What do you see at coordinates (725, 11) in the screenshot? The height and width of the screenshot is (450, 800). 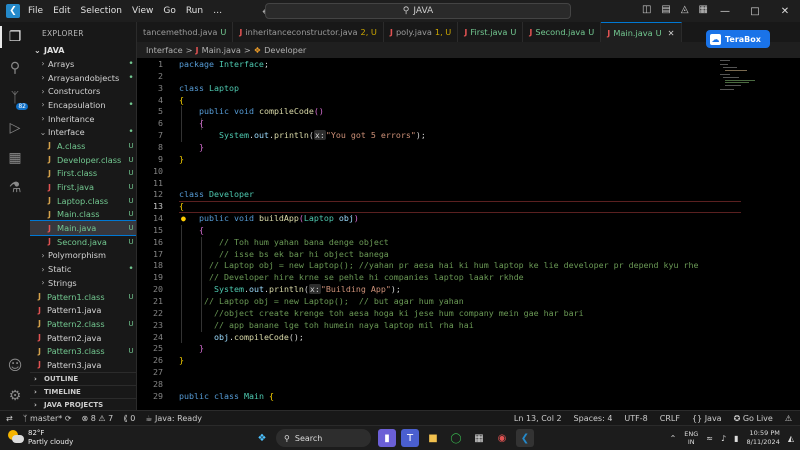 I see `minimize-icon: —` at bounding box center [725, 11].